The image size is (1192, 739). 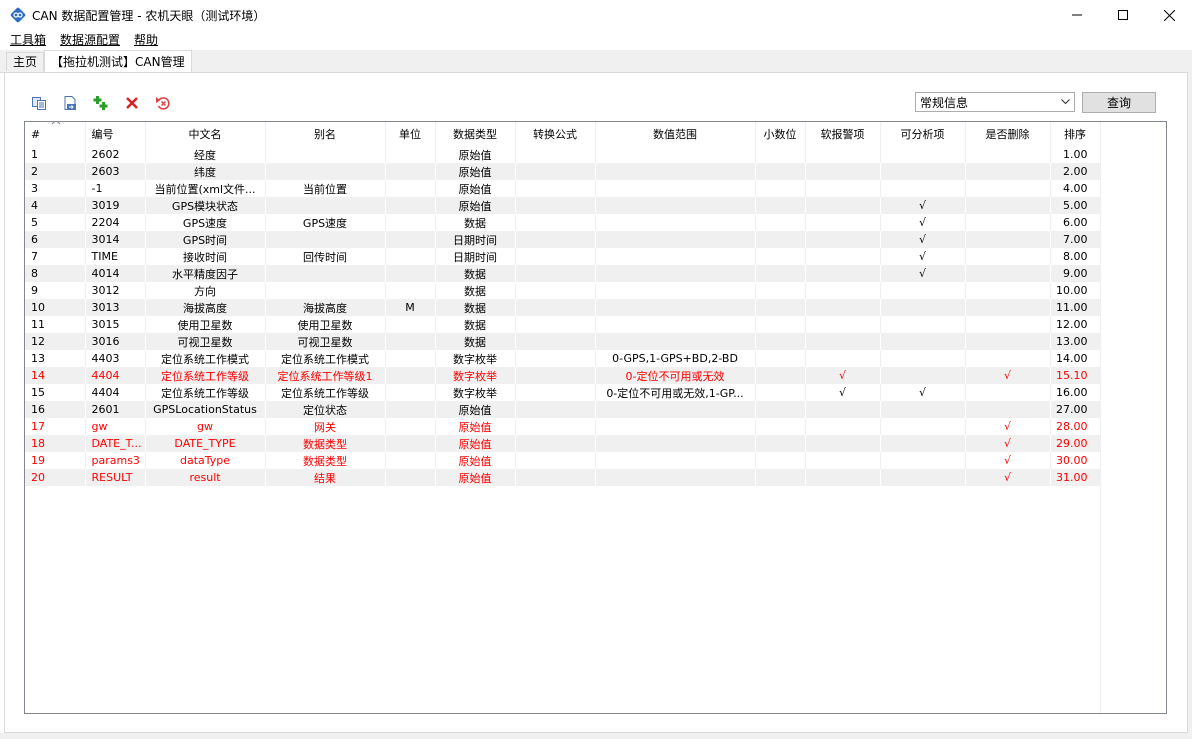 I want to click on col-header-formula: 转换公式, so click(x=555, y=134).